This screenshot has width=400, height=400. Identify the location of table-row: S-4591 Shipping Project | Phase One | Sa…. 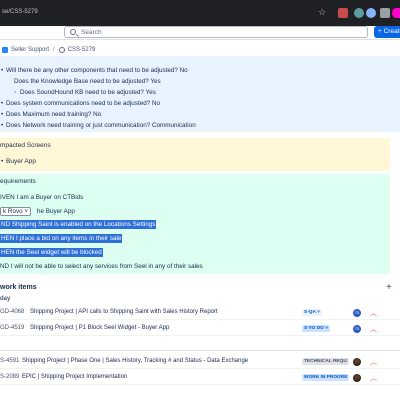
(200, 362).